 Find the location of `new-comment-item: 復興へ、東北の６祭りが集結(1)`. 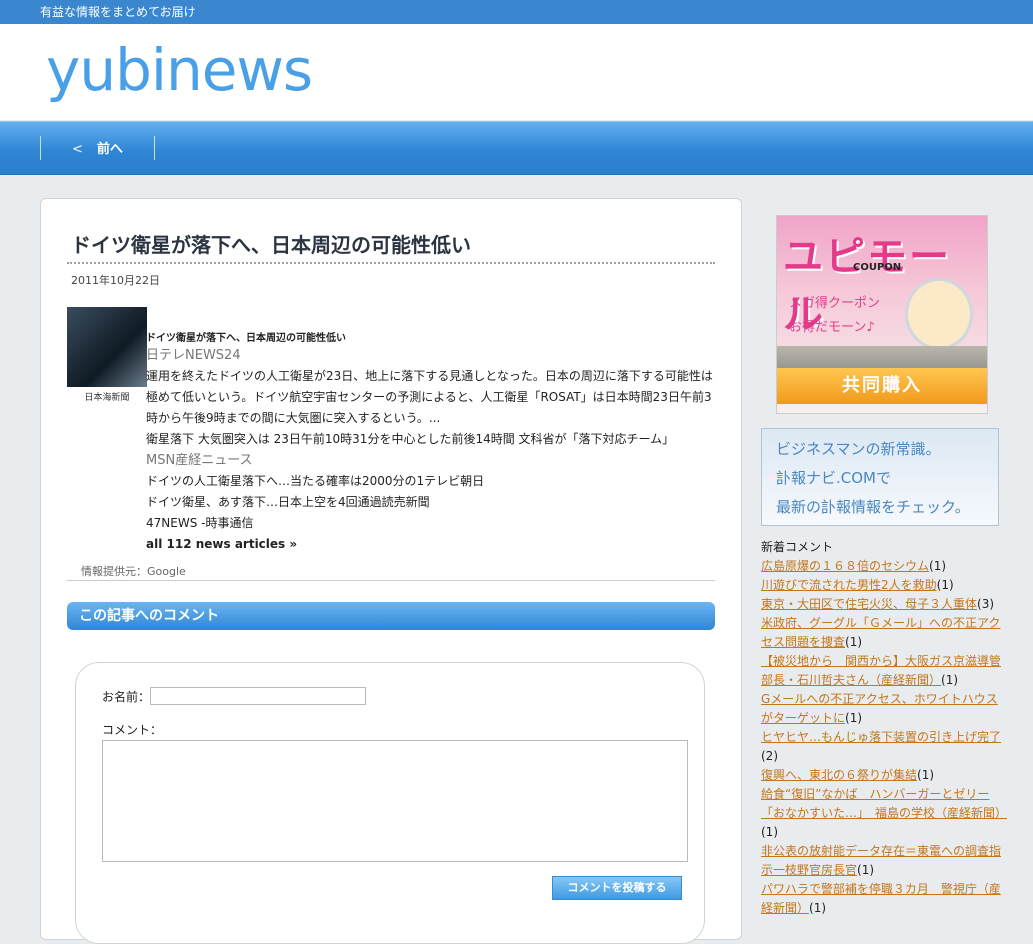

new-comment-item: 復興へ、東北の６祭りが集結(1) is located at coordinates (883, 775).